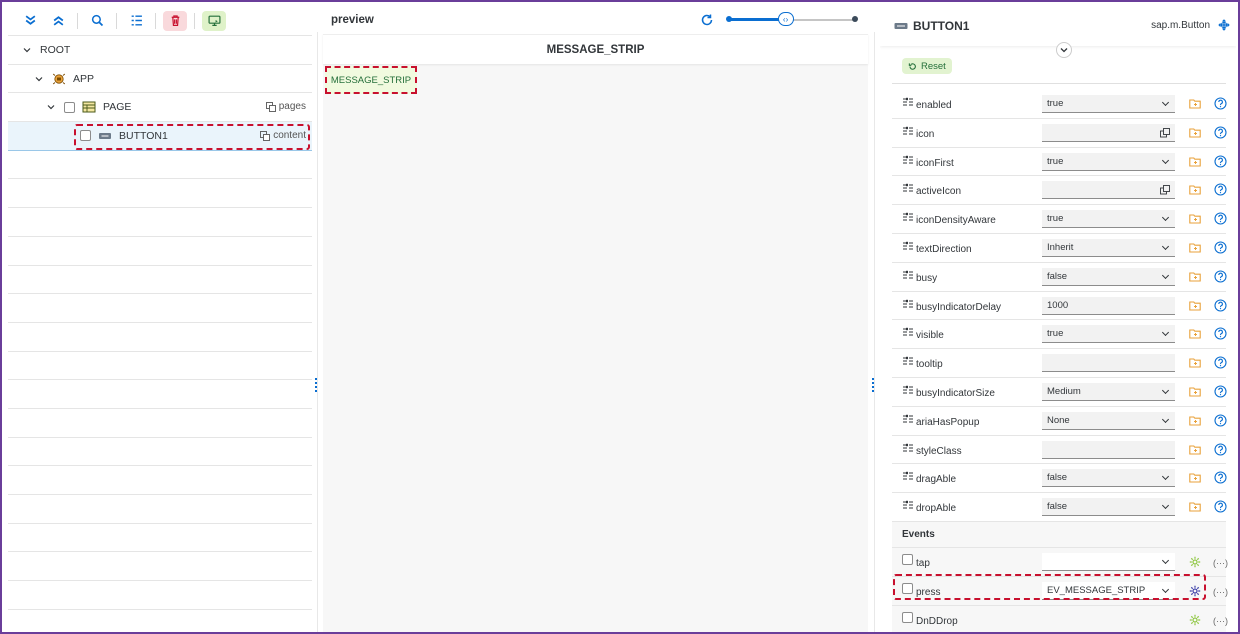 This screenshot has height=634, width=1240. What do you see at coordinates (160, 108) in the screenshot?
I see `tree-node-page: PAGE pages` at bounding box center [160, 108].